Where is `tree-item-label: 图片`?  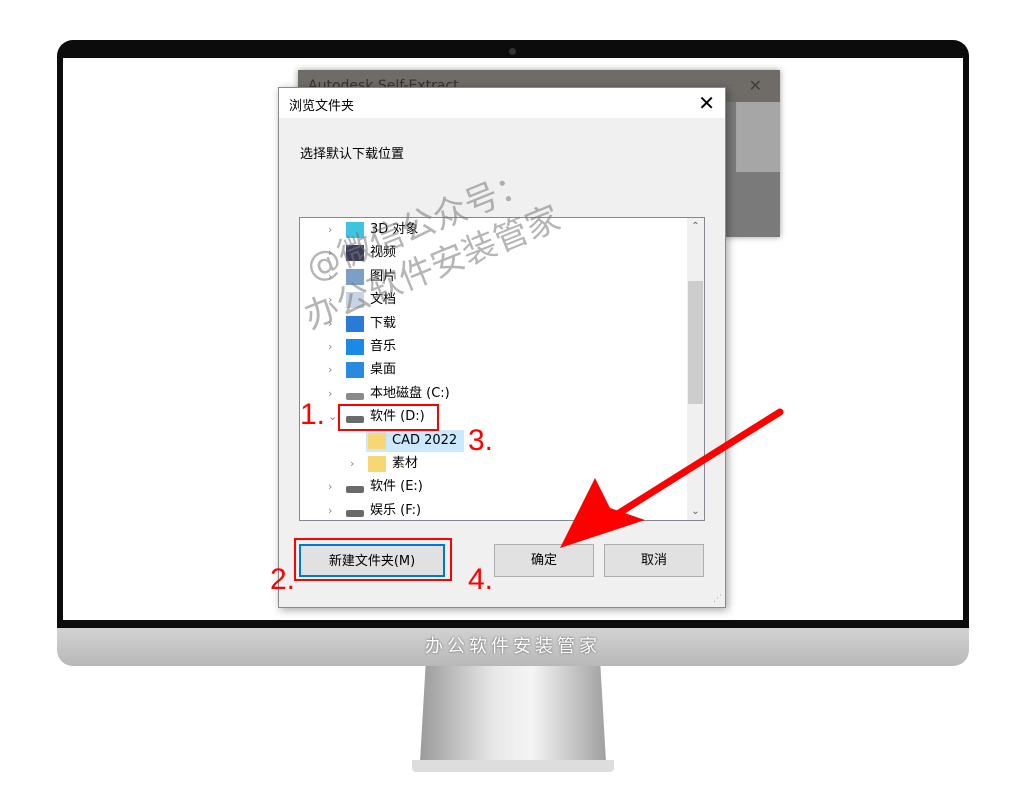 tree-item-label: 图片 is located at coordinates (383, 276).